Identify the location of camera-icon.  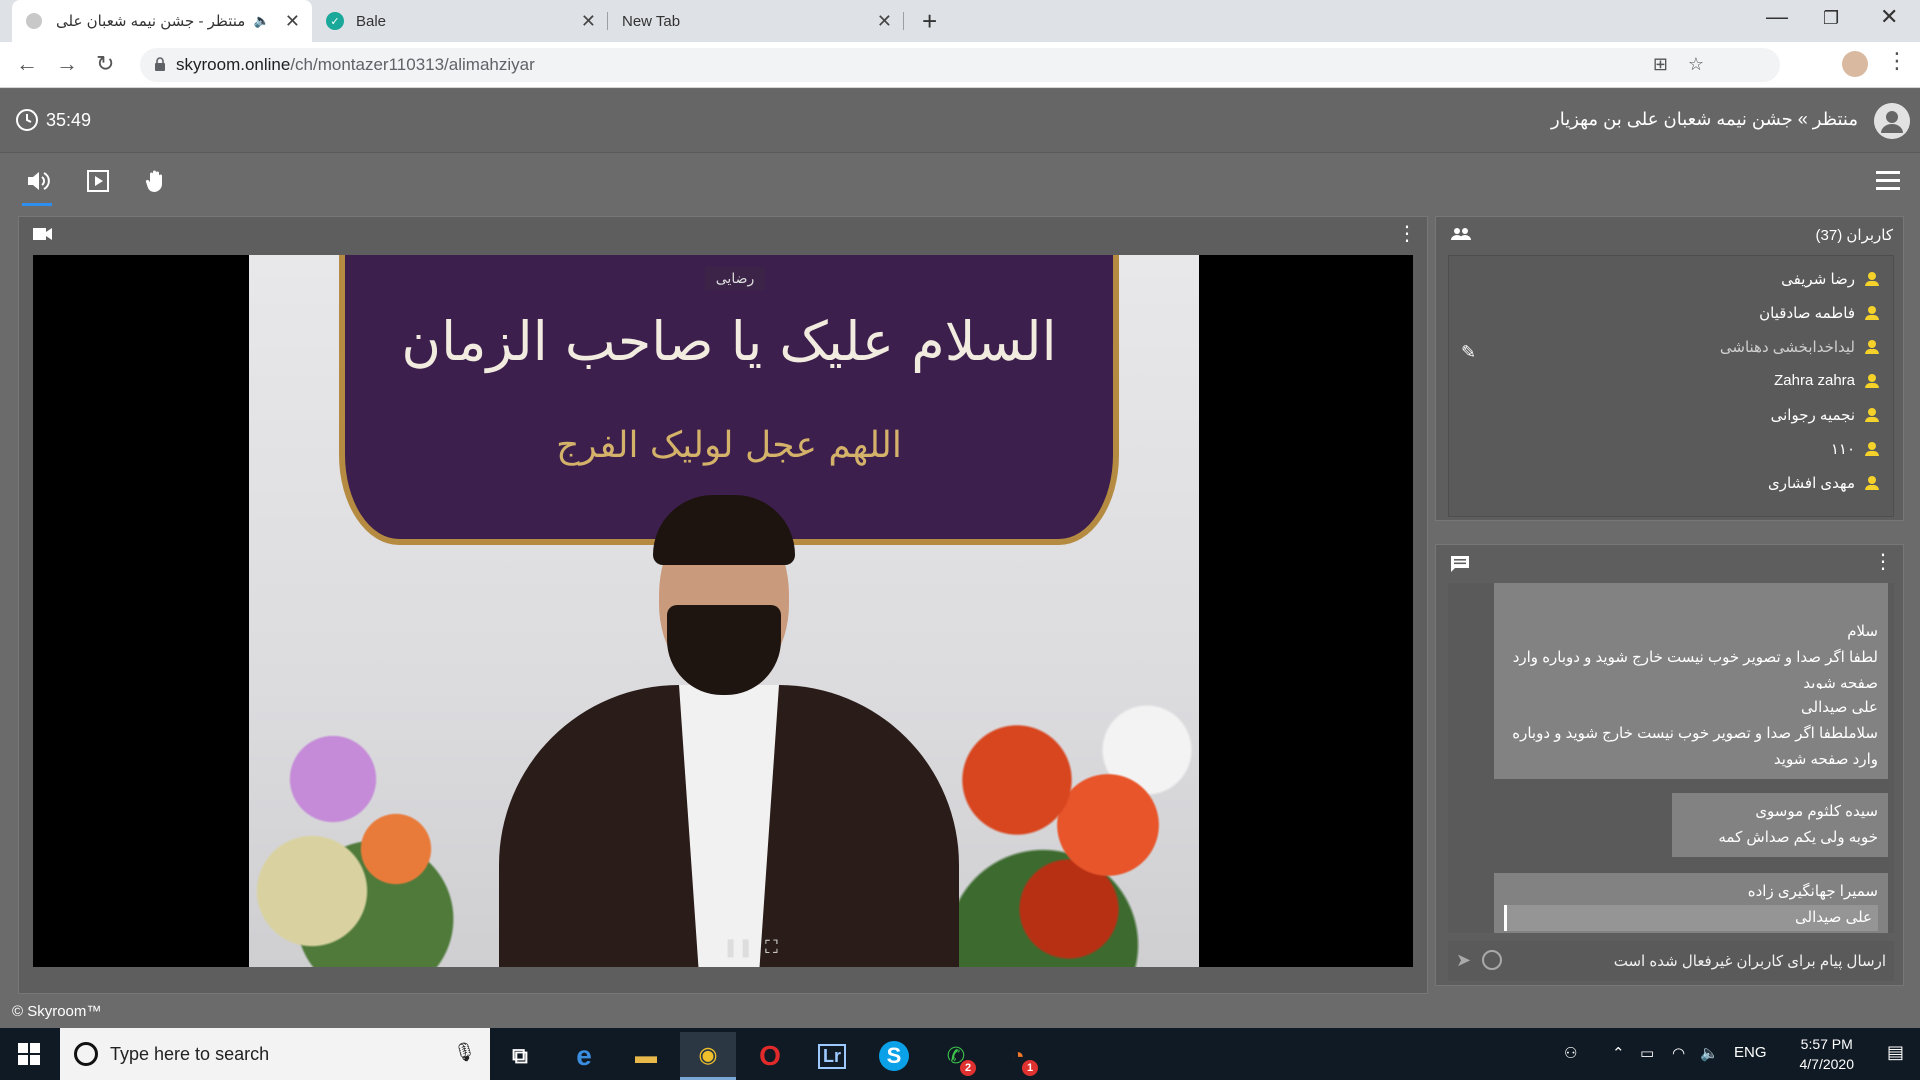
(42, 234).